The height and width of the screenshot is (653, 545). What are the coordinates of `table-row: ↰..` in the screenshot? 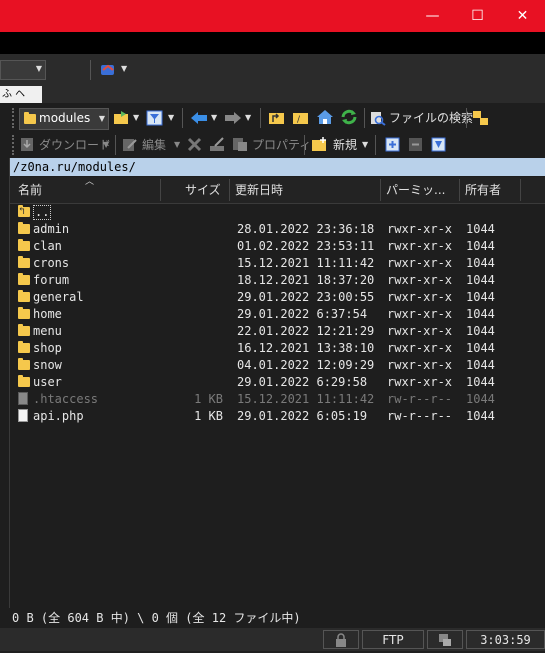 It's located at (277, 212).